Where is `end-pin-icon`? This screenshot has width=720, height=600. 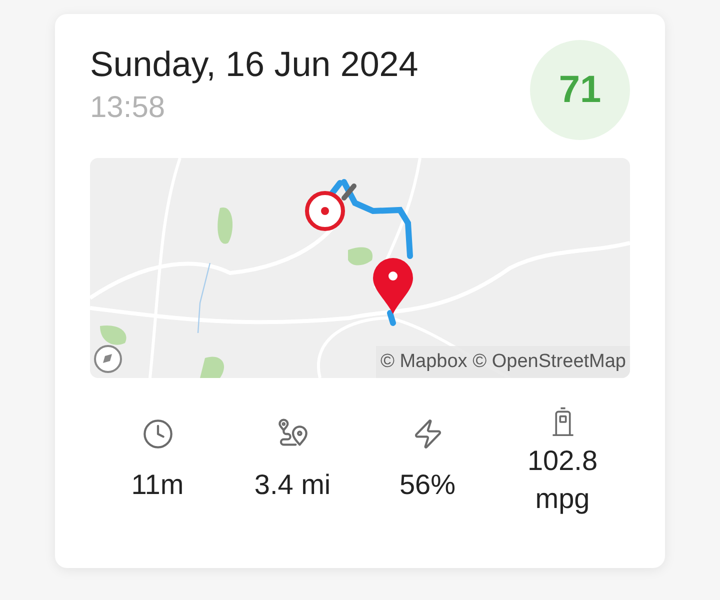
end-pin-icon is located at coordinates (393, 286).